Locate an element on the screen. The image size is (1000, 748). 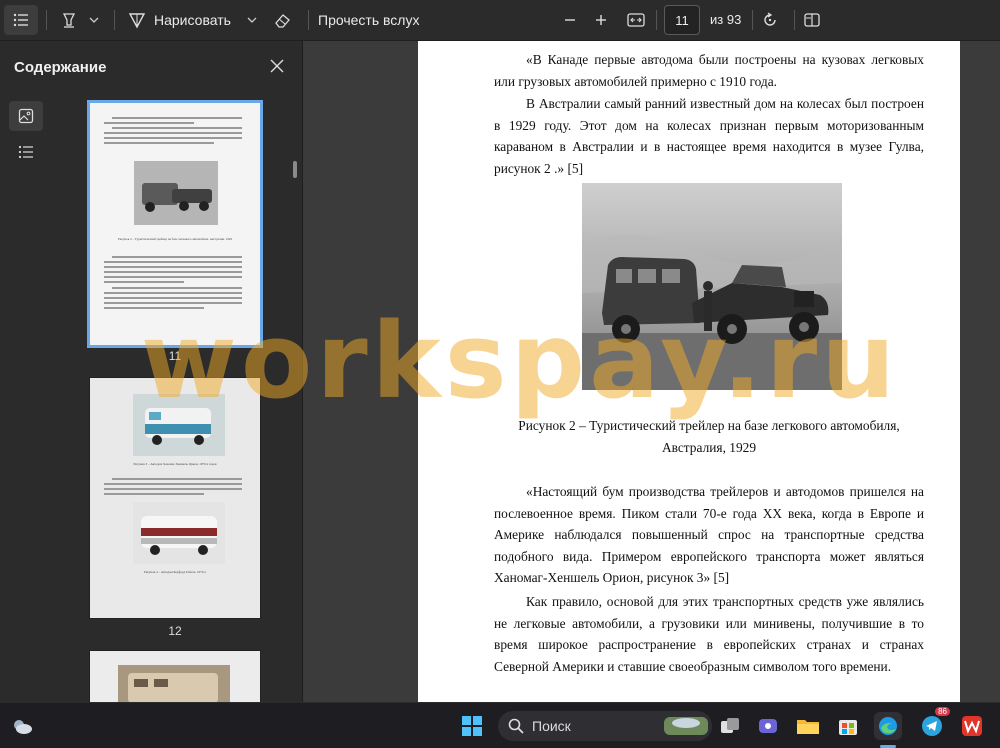
figure-photo is located at coordinates (712, 286).